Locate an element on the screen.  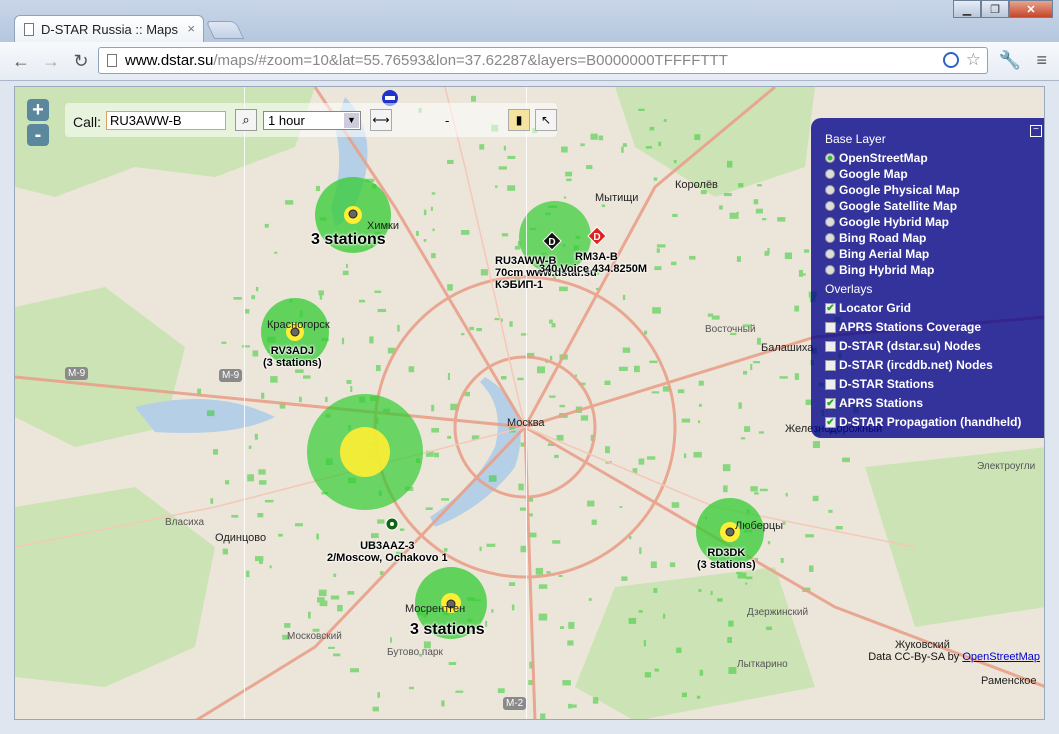
base-layer-label: Bing Aerial Map is located at coordinates (884, 254).